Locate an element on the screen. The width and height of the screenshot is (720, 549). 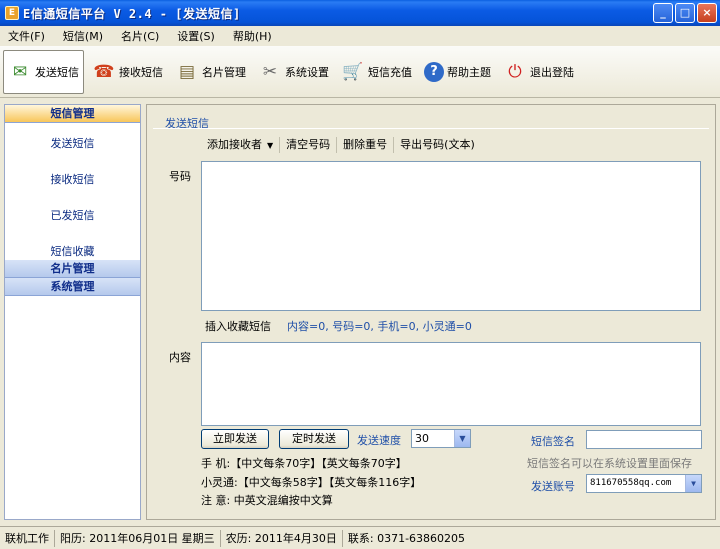
add-recipient-label: 添加接收者 is located at coordinates (234, 144).